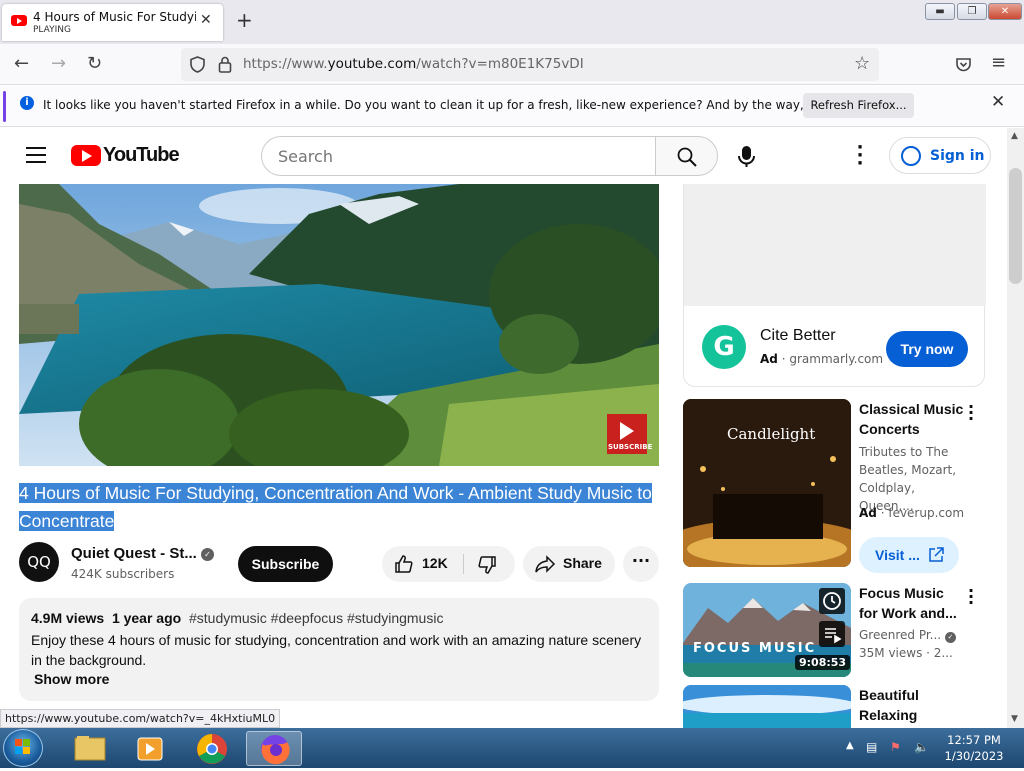 The image size is (1024, 771). I want to click on scroll-thumb, so click(1015, 226).